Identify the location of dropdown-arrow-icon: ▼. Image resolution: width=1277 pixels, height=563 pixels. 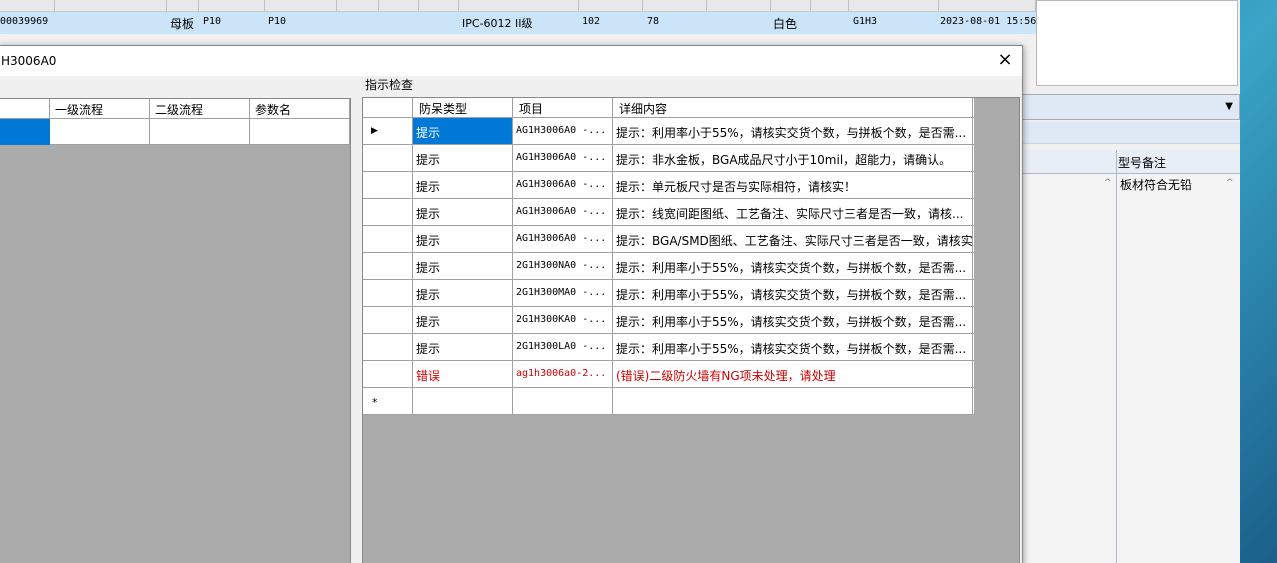
(1229, 106).